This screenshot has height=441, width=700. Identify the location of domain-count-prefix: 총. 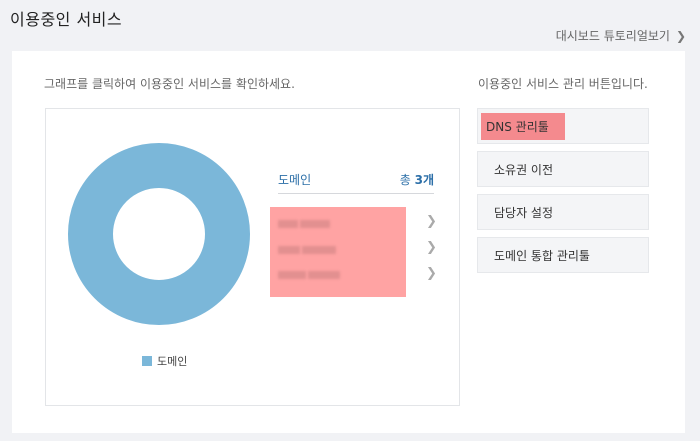
(405, 179).